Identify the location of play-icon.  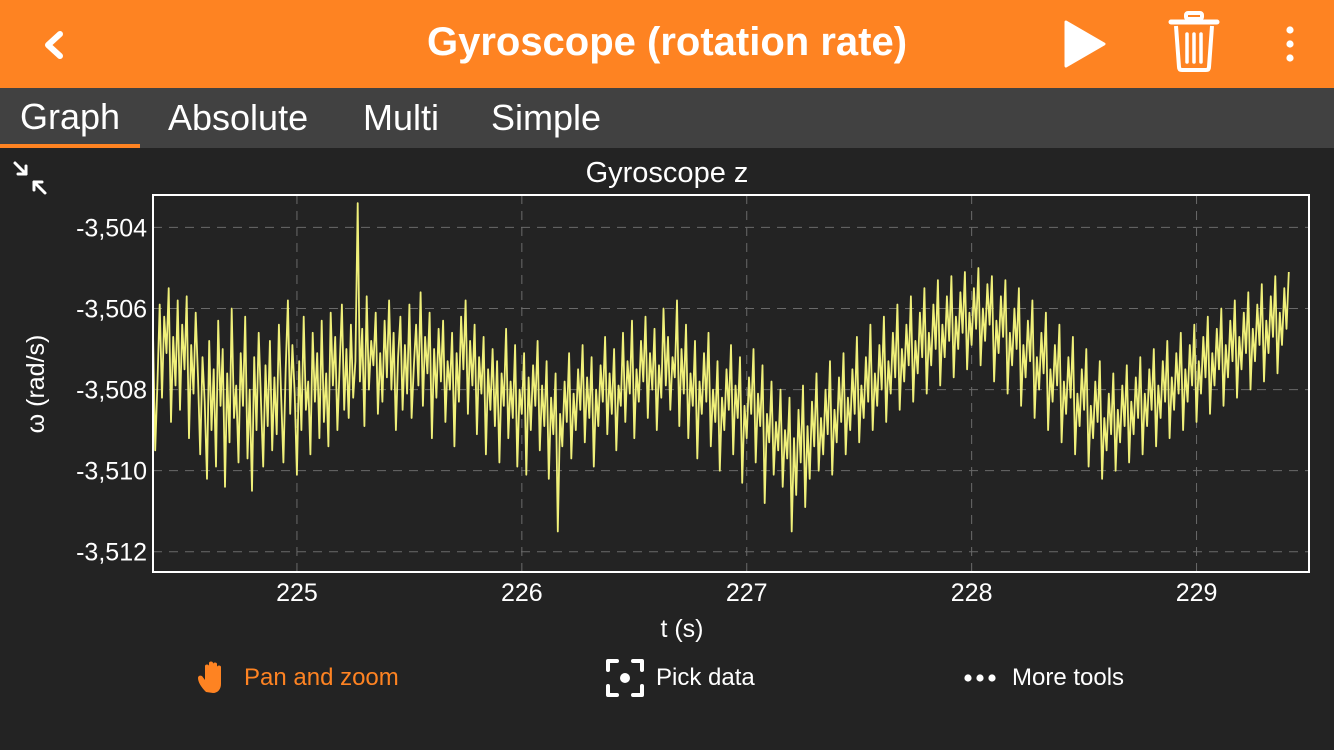
(1085, 44).